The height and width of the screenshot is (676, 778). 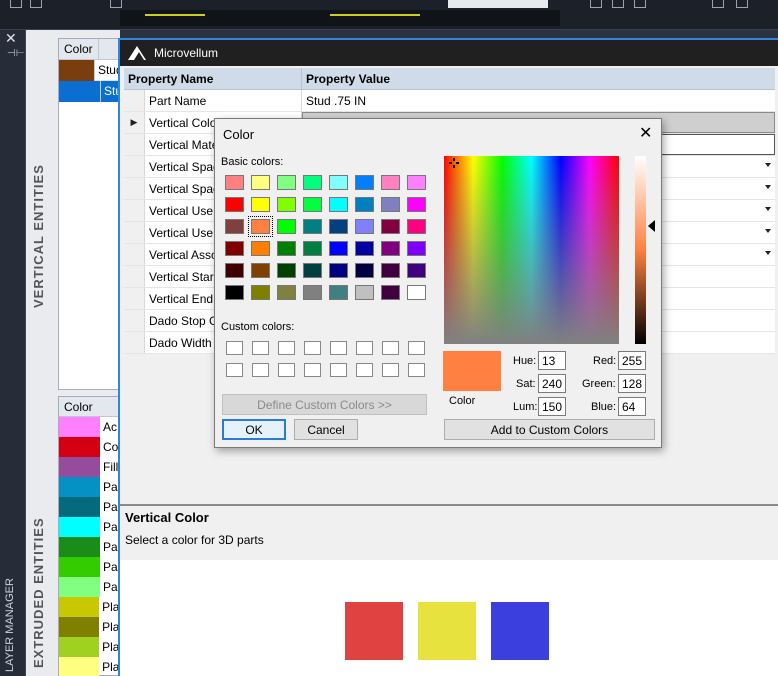 I want to click on define-custom-colors-button: Define Custom Colors >>, so click(x=324, y=404).